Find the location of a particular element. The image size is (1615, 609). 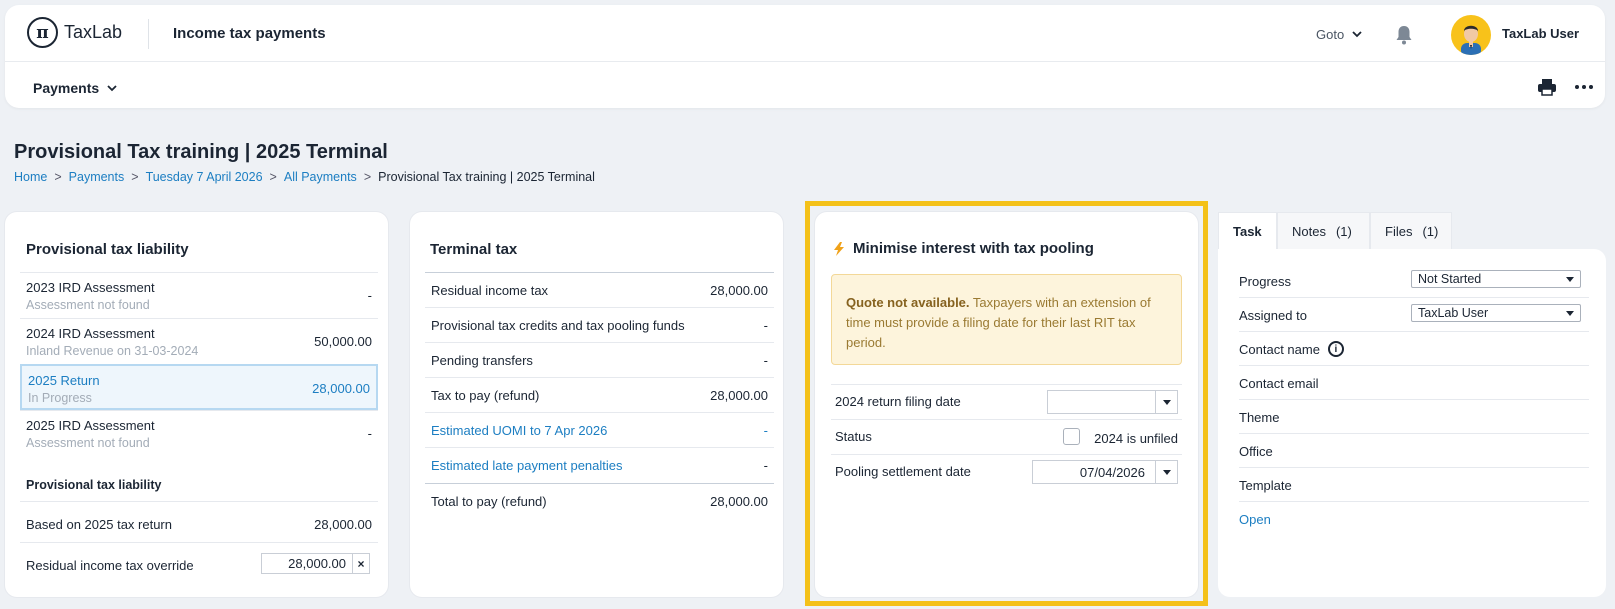

info-icon: i is located at coordinates (1335, 349).